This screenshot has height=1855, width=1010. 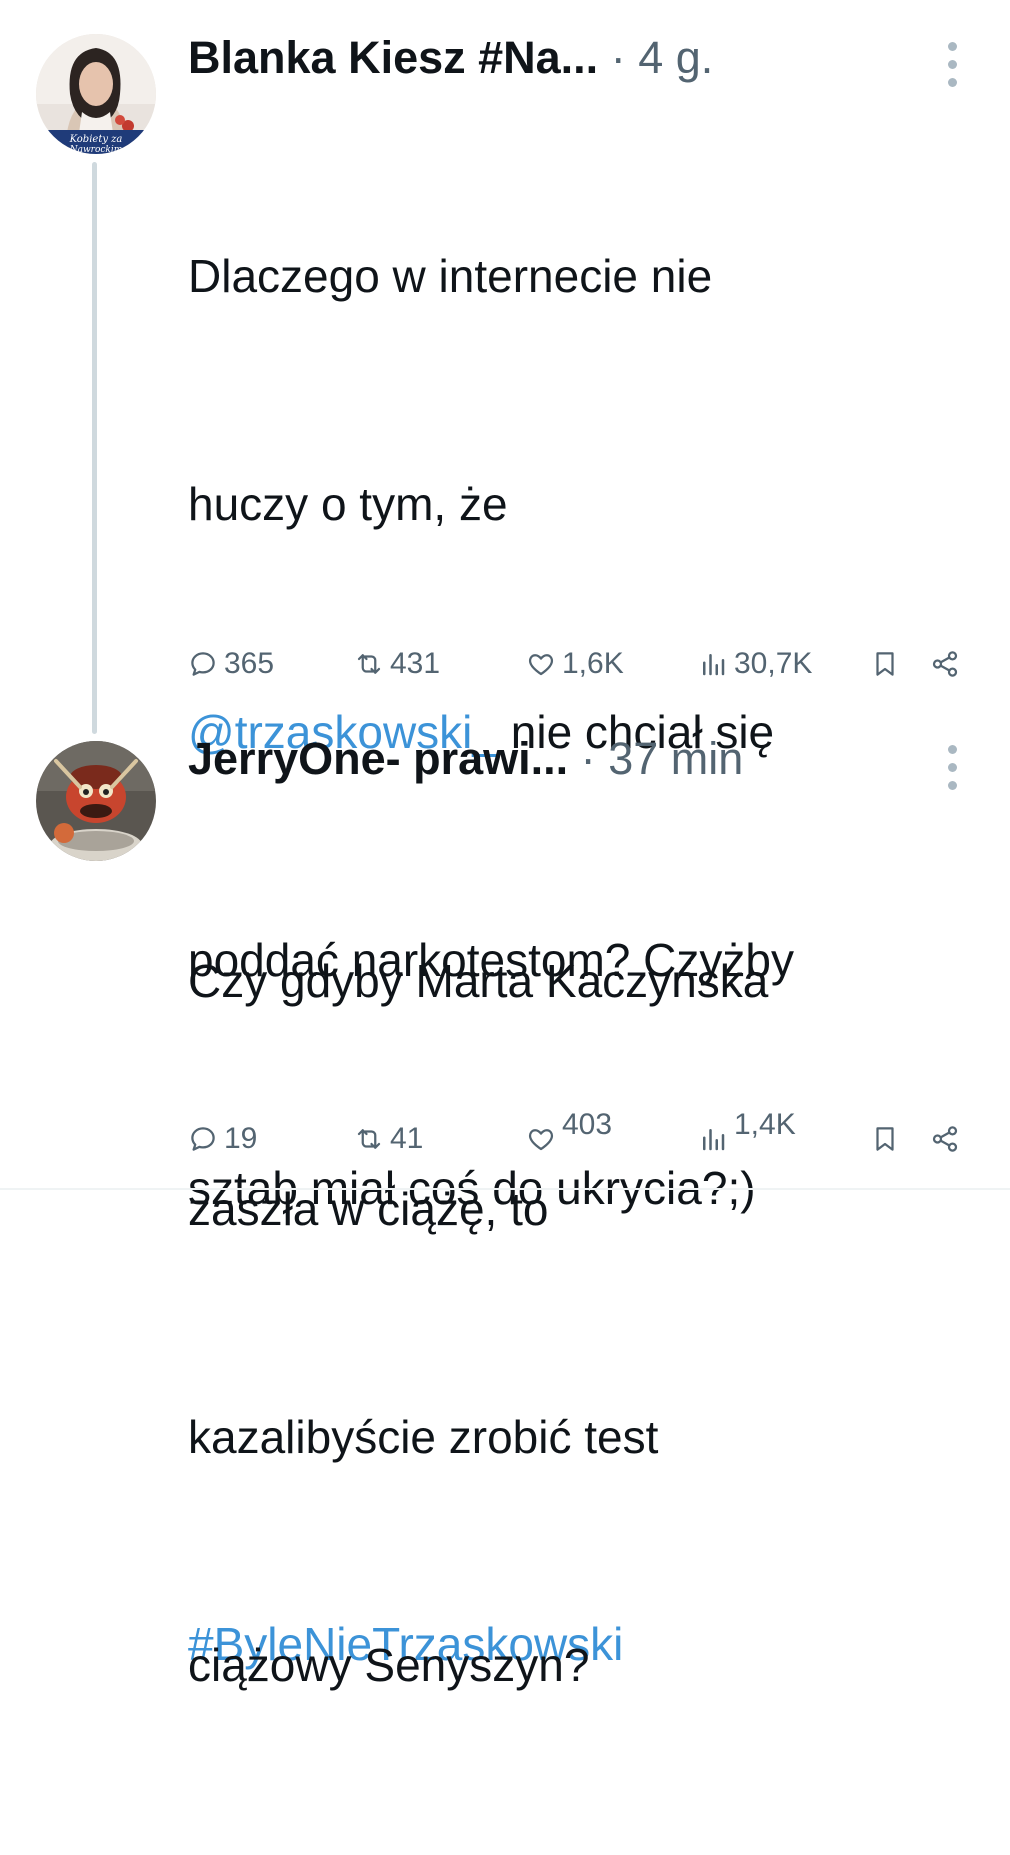 I want to click on tweet-header: JerryOne- prawi... · 37 min, so click(x=465, y=759).